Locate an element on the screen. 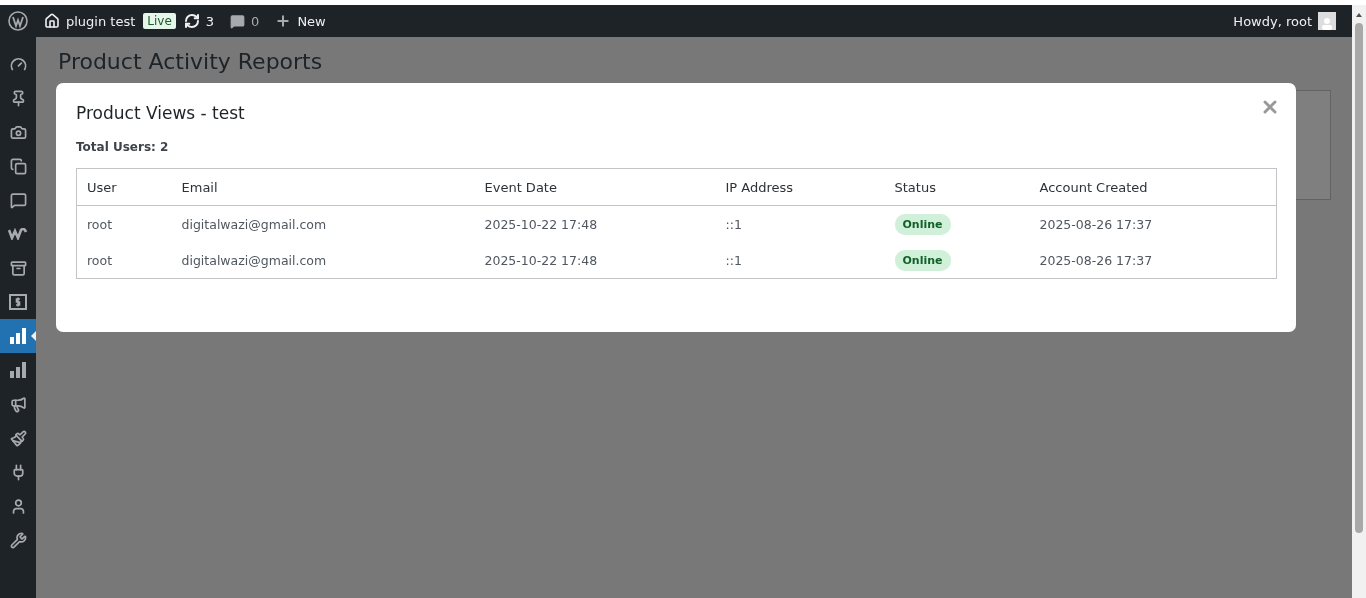  updates-link: 3 is located at coordinates (199, 21).